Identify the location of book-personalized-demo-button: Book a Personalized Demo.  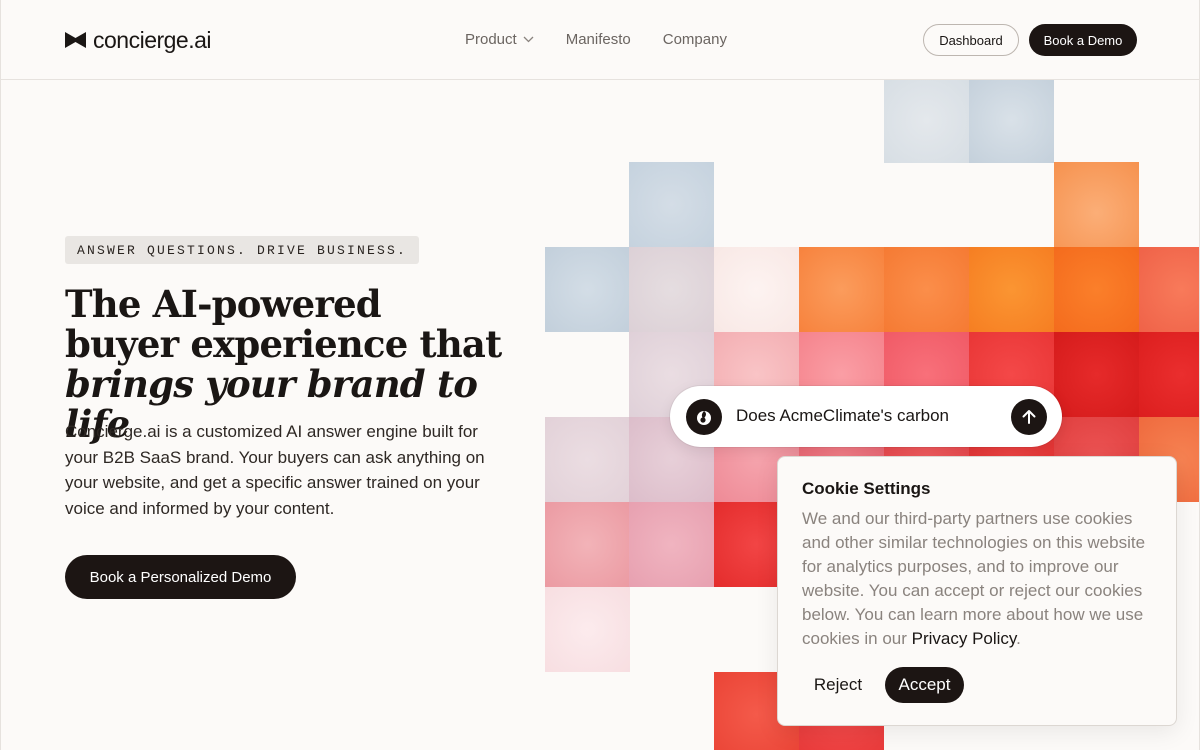
(180, 577).